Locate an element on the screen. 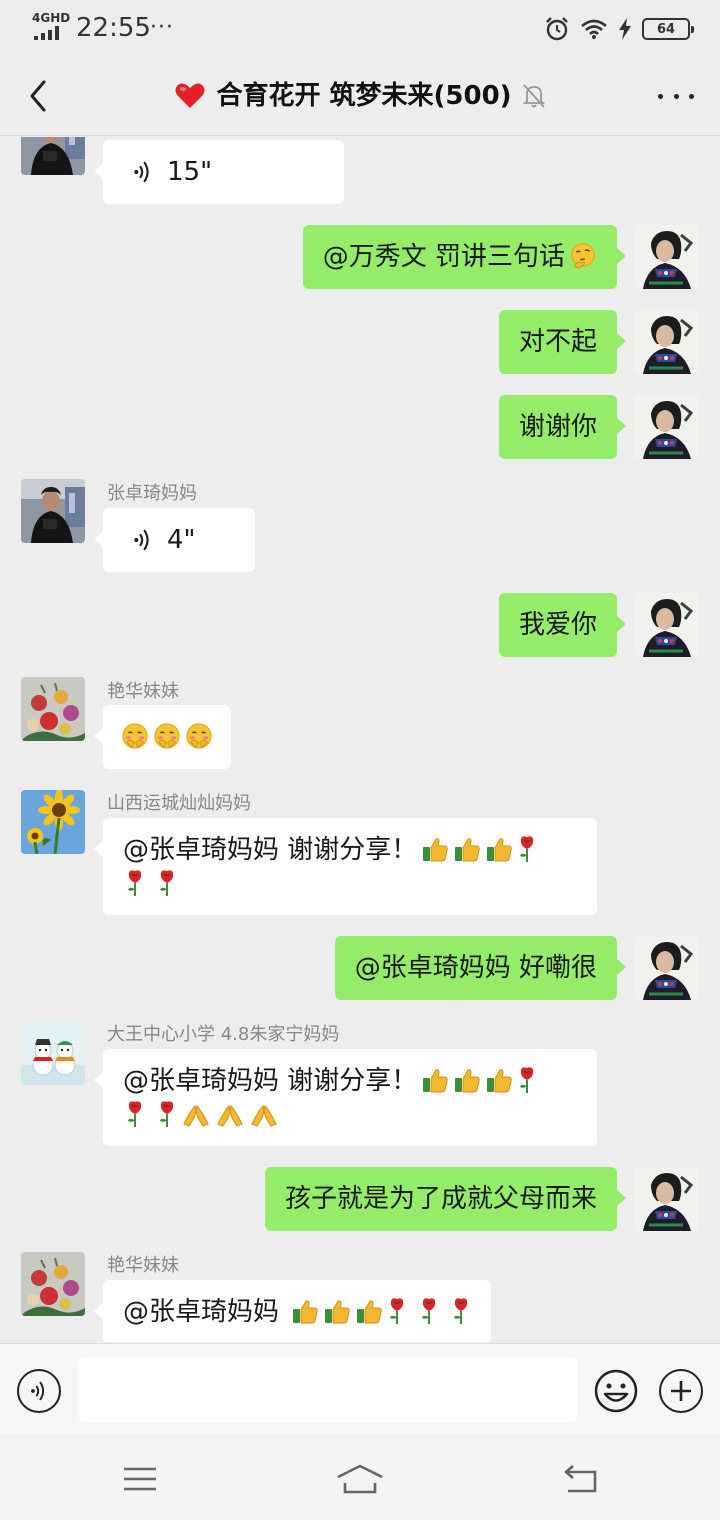 The width and height of the screenshot is (720, 1520). message-text: @张卓琦妈妈 is located at coordinates (201, 1312).